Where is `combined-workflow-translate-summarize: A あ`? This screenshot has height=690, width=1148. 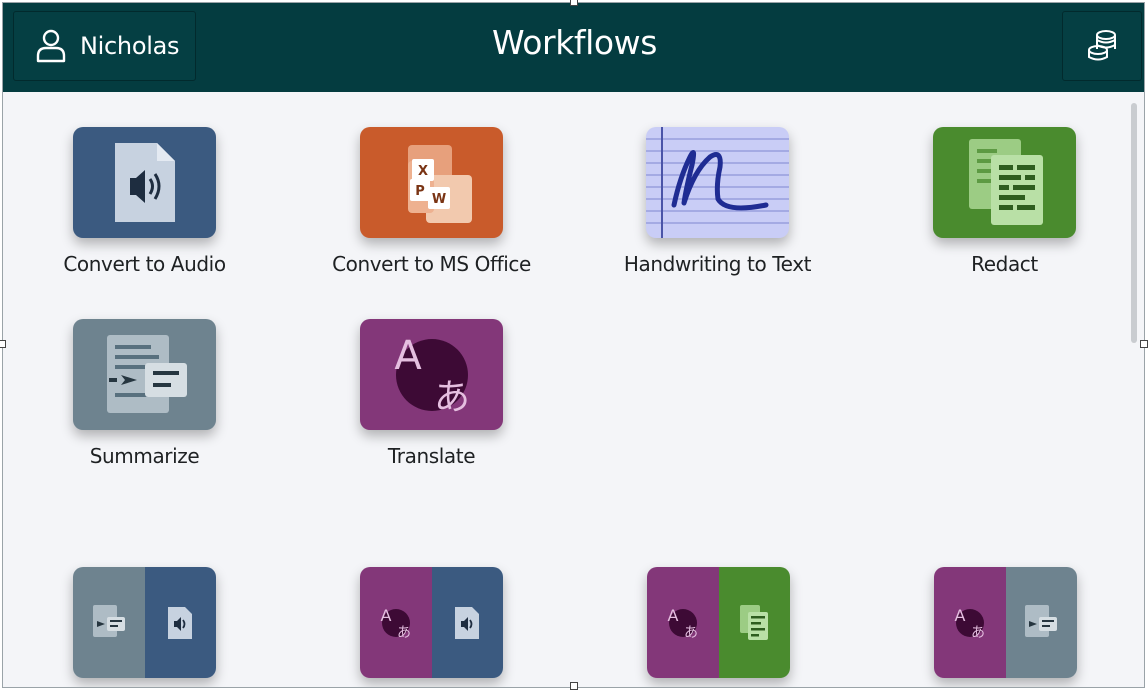
combined-workflow-translate-summarize: A あ is located at coordinates (1005, 622).